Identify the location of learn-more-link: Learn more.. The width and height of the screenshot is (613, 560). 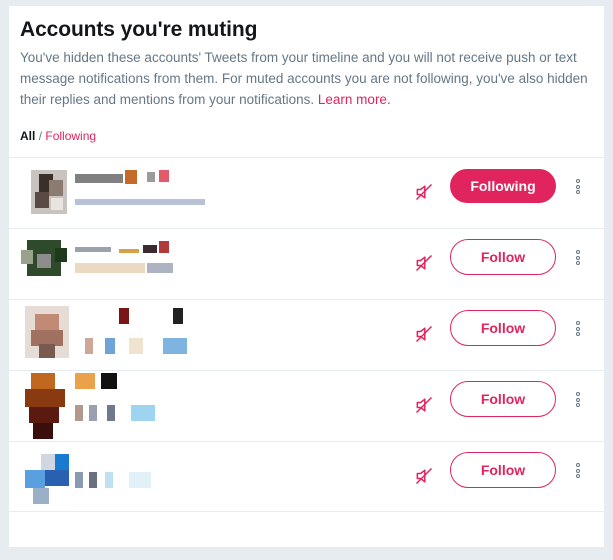
(354, 99).